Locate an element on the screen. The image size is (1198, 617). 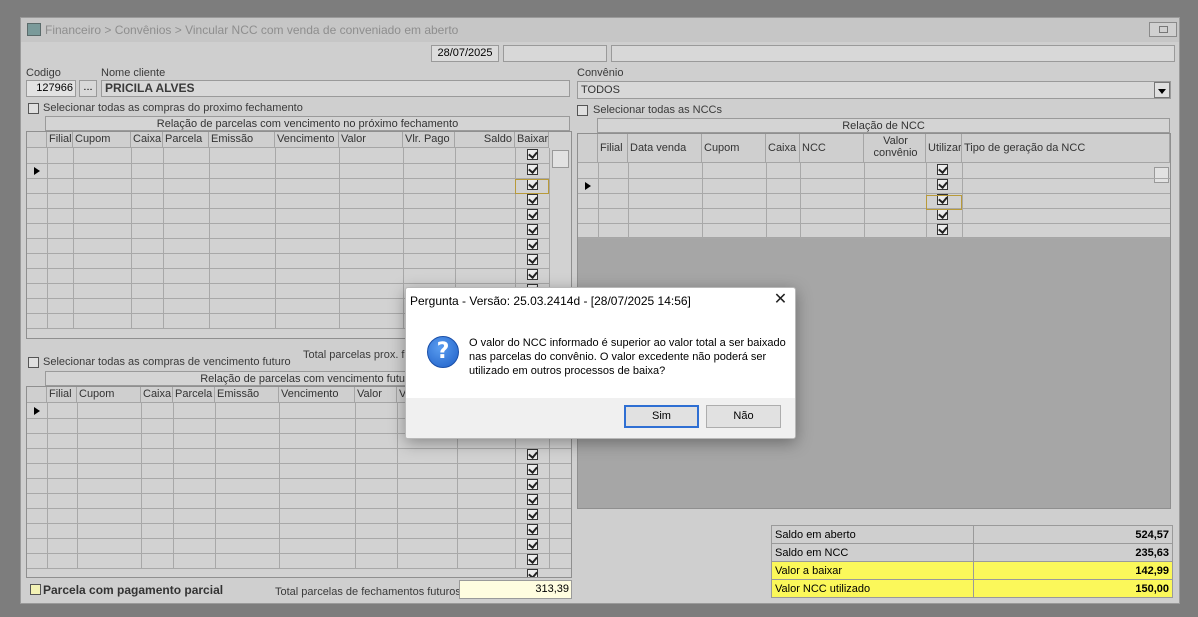
summary-row: Valor a baixar 142,99 is located at coordinates (972, 570).